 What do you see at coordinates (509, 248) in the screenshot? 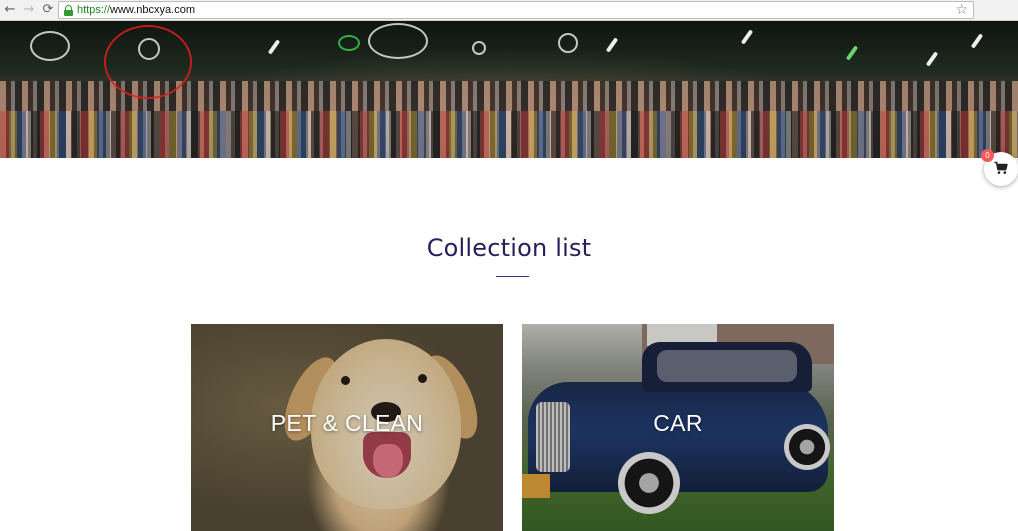
I see `section-title: Collection list` at bounding box center [509, 248].